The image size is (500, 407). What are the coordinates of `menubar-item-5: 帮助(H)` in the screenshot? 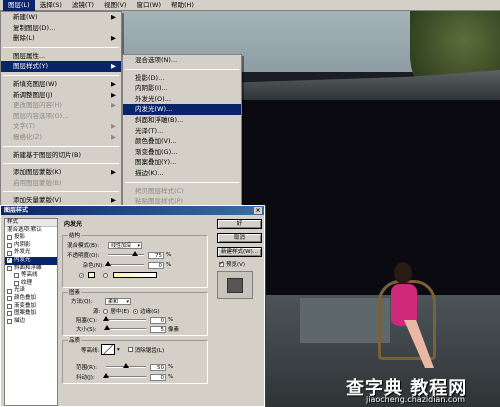 It's located at (182, 5).